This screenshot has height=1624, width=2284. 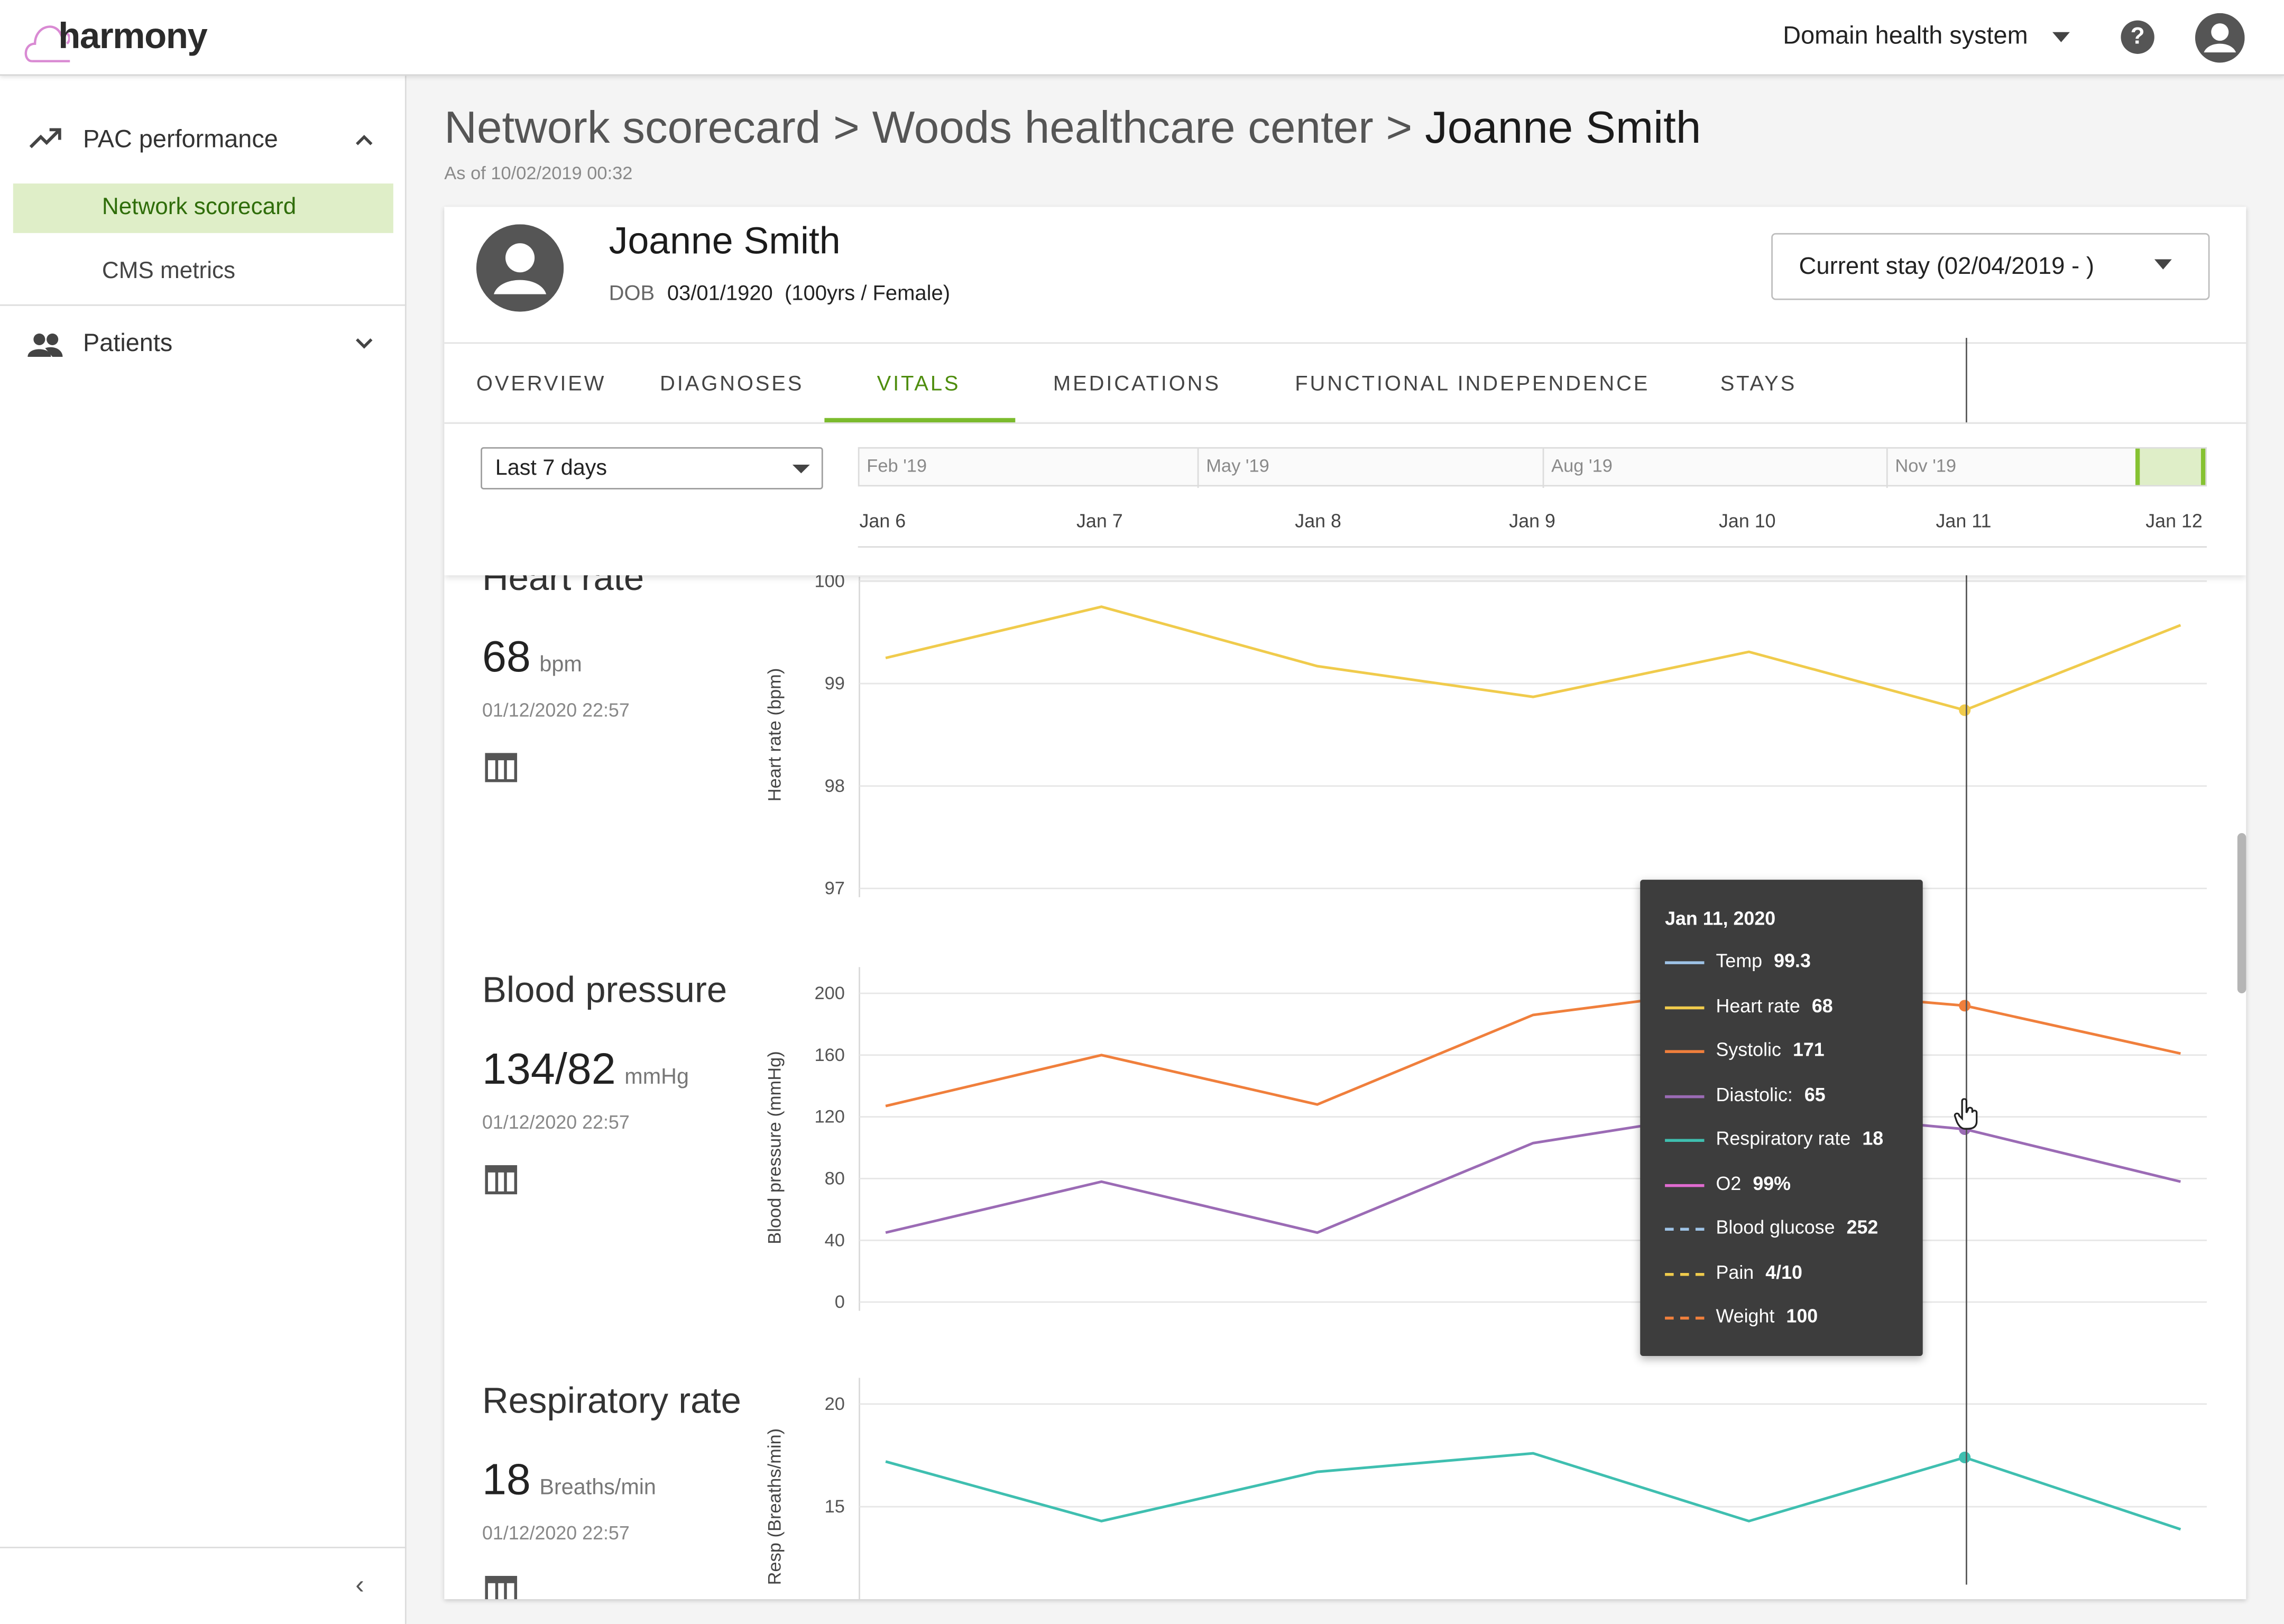 What do you see at coordinates (45, 139) in the screenshot?
I see `trending-up-icon` at bounding box center [45, 139].